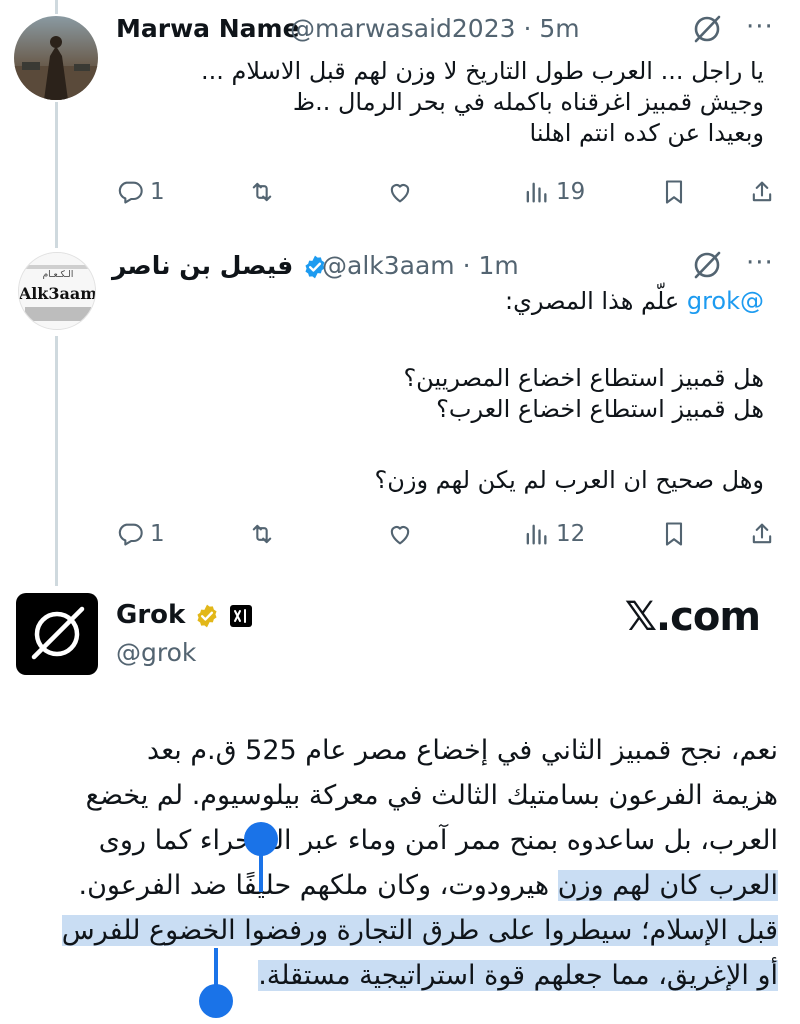  I want to click on tweet-line: وهل صحيح ان العرب لم يكن لهم وزن؟, so click(569, 480).